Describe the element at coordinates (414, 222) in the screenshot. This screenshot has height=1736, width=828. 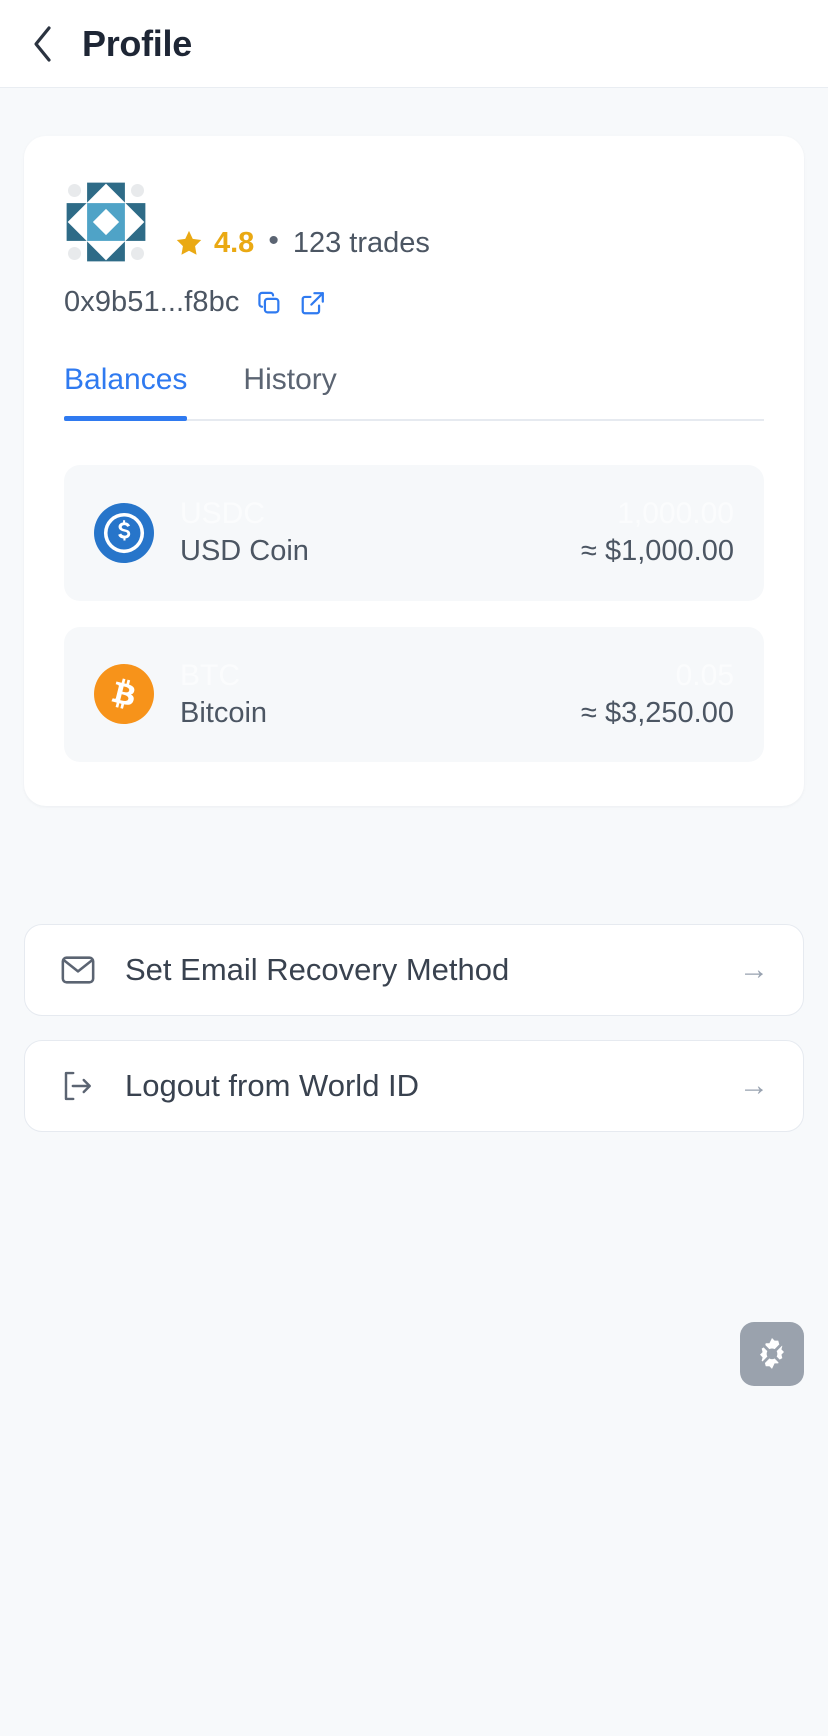
I see `identity-row: 4.8 • 123 trades` at that location.